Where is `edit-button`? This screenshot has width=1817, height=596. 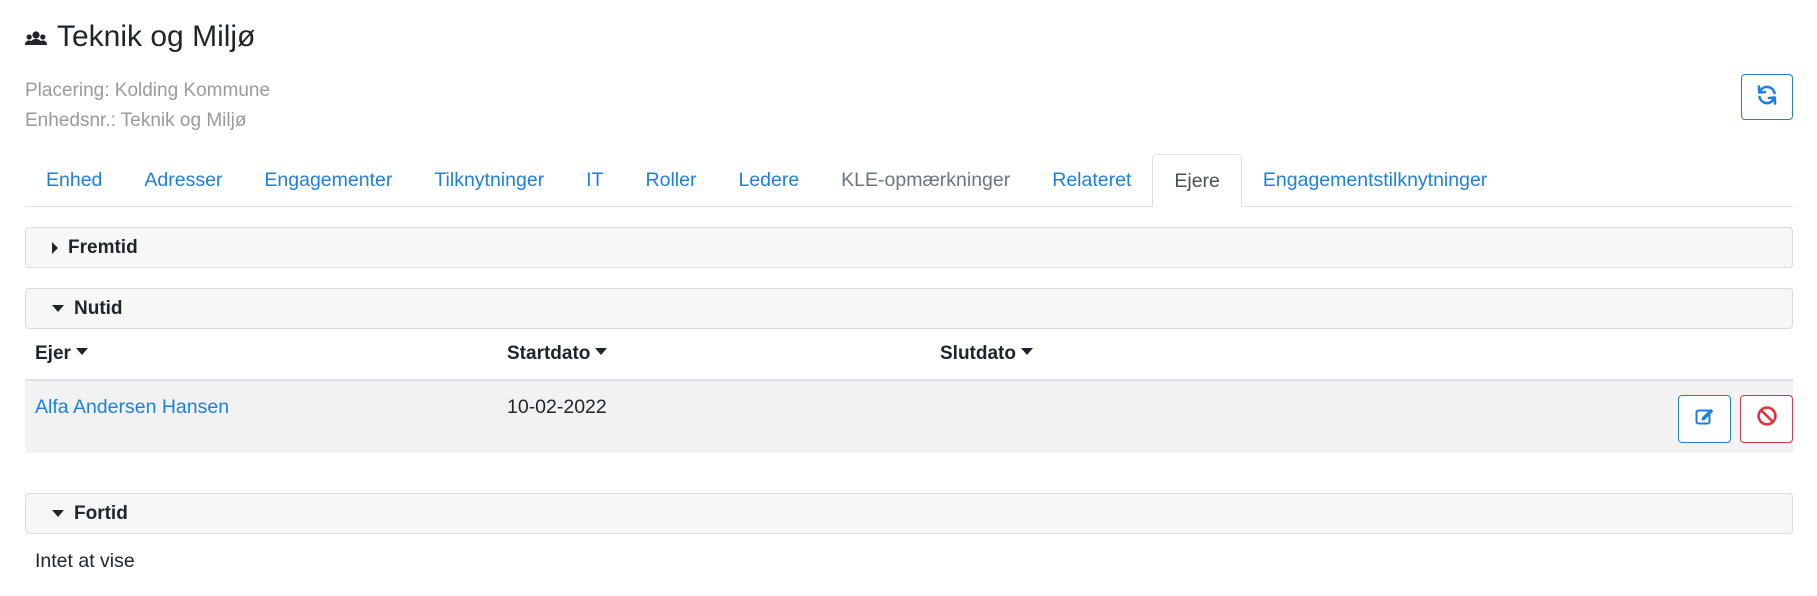
edit-button is located at coordinates (1704, 419).